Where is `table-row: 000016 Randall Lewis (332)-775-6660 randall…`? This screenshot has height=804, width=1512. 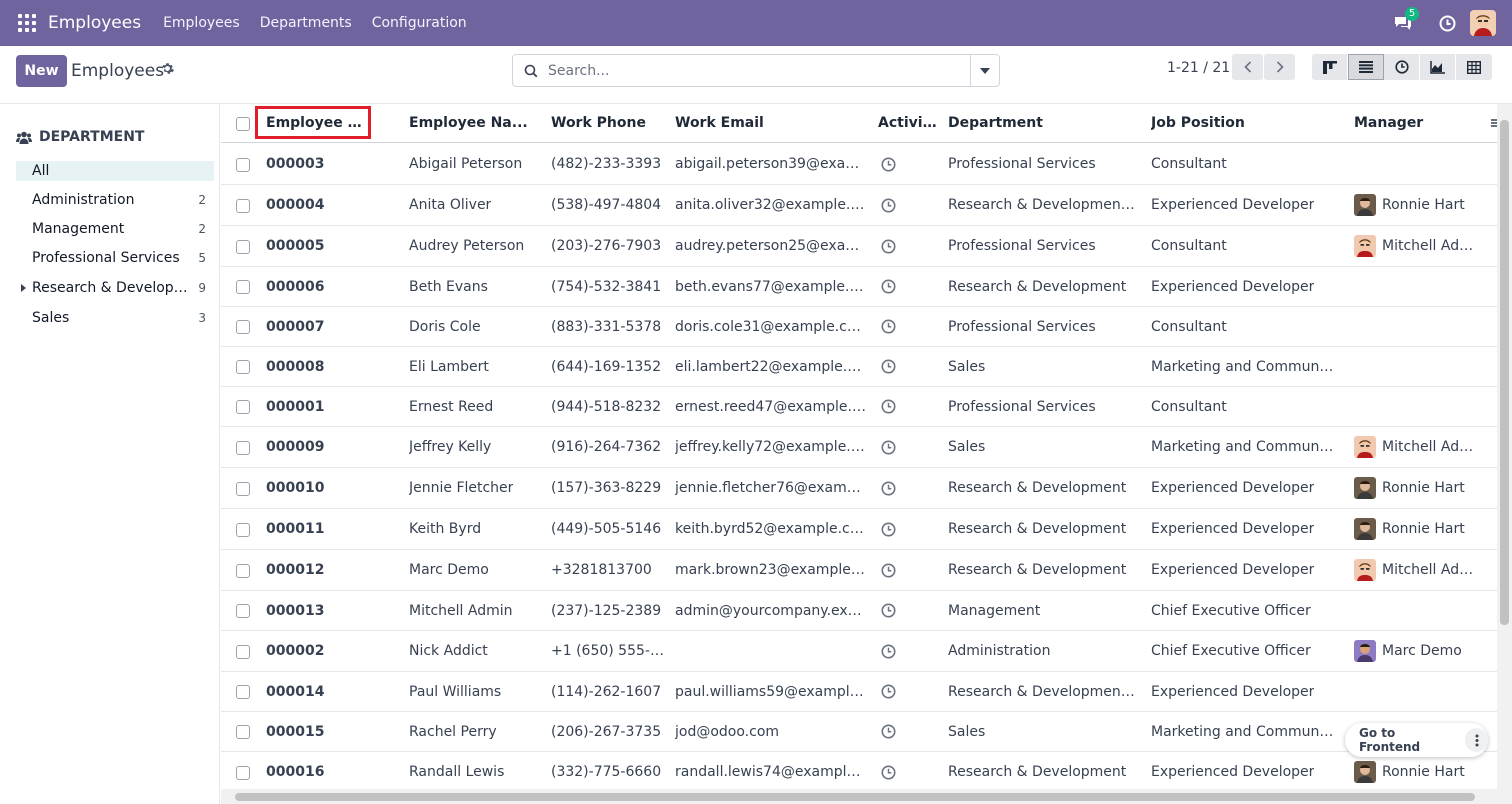 table-row: 000016 Randall Lewis (332)-775-6660 randall… is located at coordinates (866, 772).